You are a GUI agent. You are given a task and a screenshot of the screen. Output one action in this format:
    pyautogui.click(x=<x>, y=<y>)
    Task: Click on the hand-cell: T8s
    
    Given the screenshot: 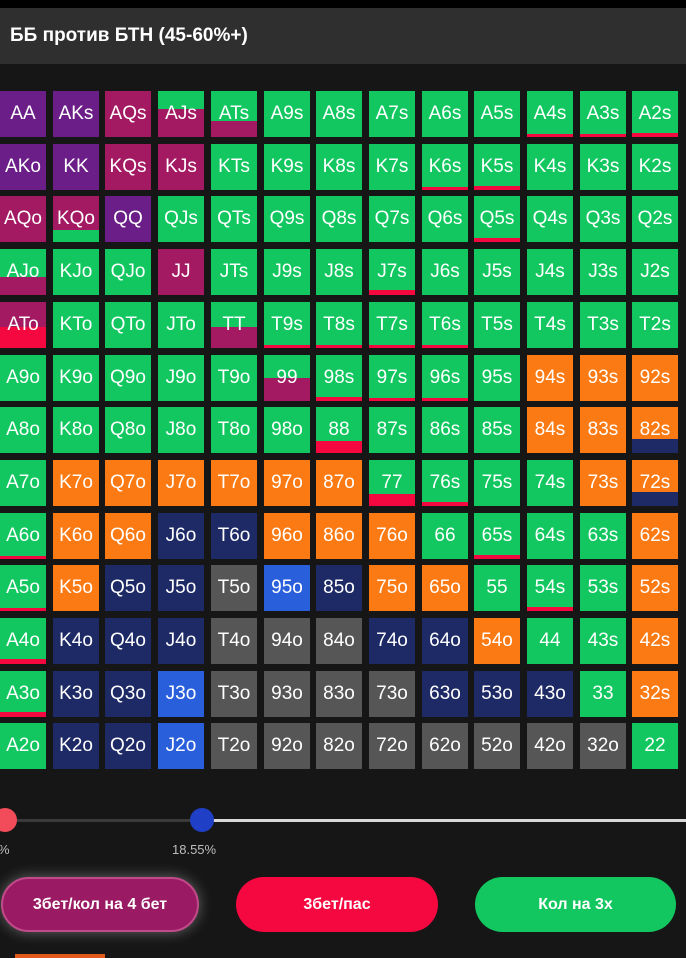 What is the action you would take?
    pyautogui.click(x=339, y=325)
    